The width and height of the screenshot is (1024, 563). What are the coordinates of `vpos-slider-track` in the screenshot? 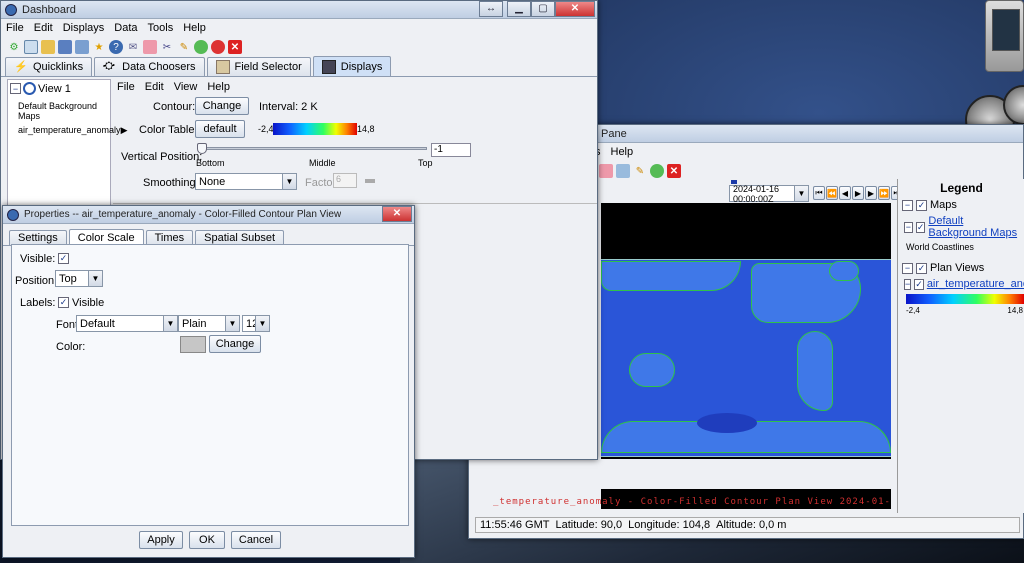 It's located at (313, 148).